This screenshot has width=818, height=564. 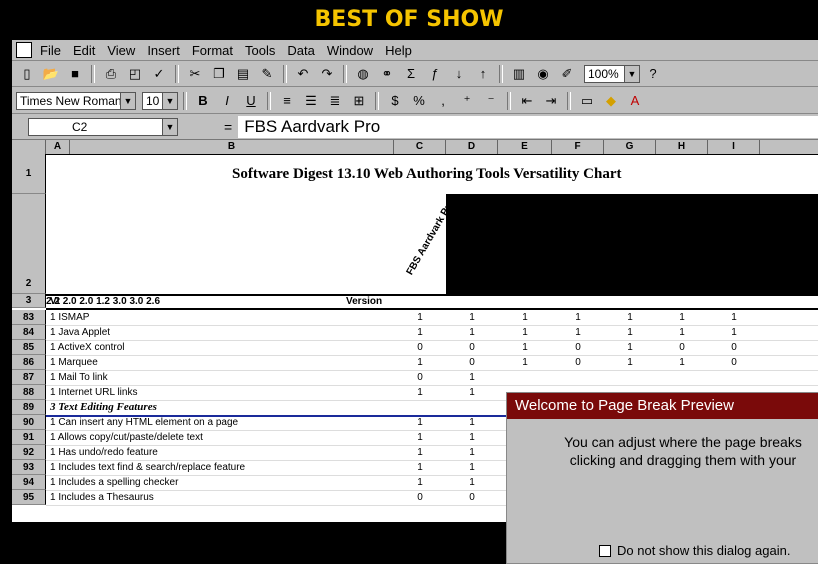 I want to click on document-icon, so click(x=24, y=50).